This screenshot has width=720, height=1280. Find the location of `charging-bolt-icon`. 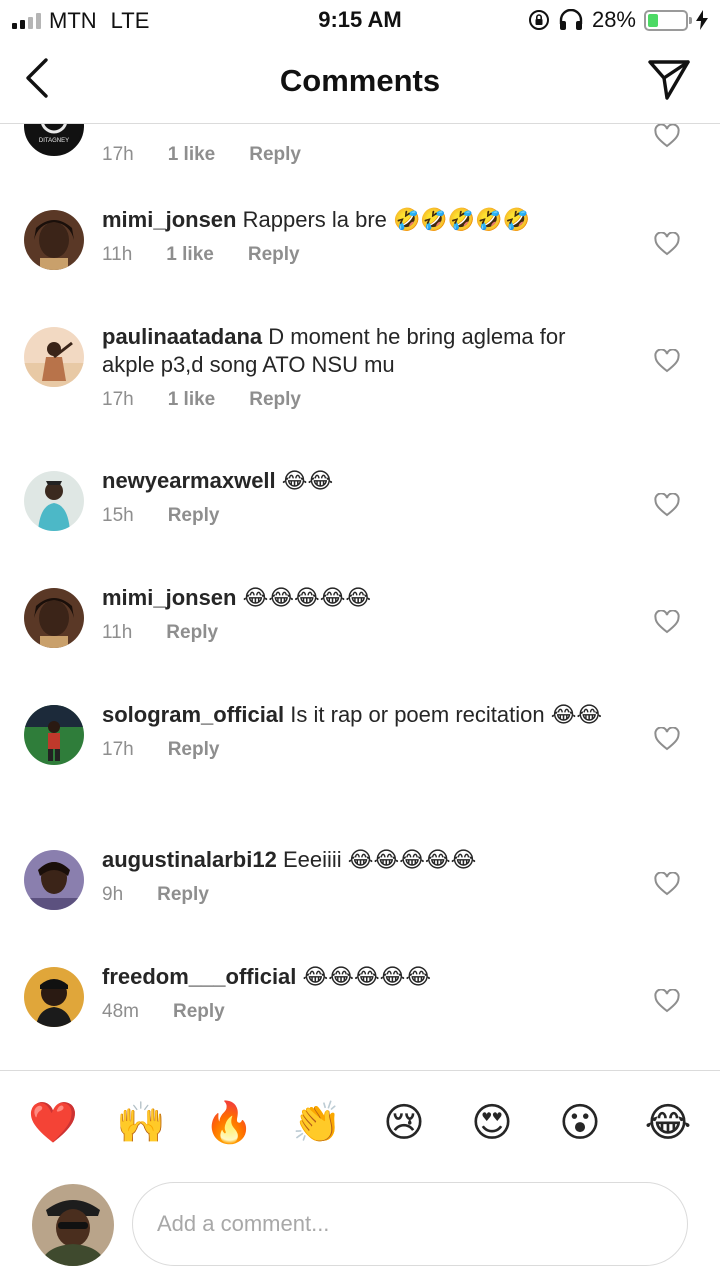

charging-bolt-icon is located at coordinates (702, 20).